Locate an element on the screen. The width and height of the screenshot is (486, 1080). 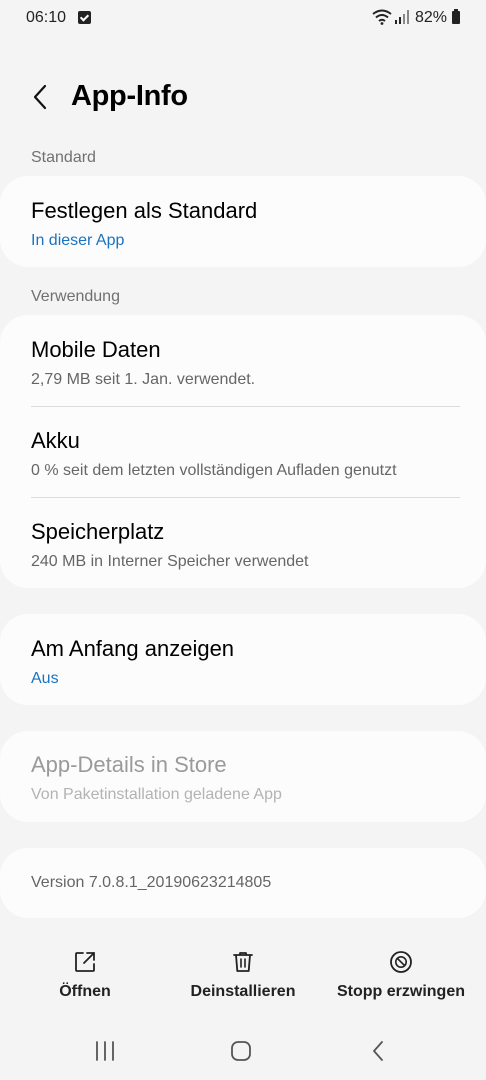
nav-back-button is located at coordinates (378, 1051).